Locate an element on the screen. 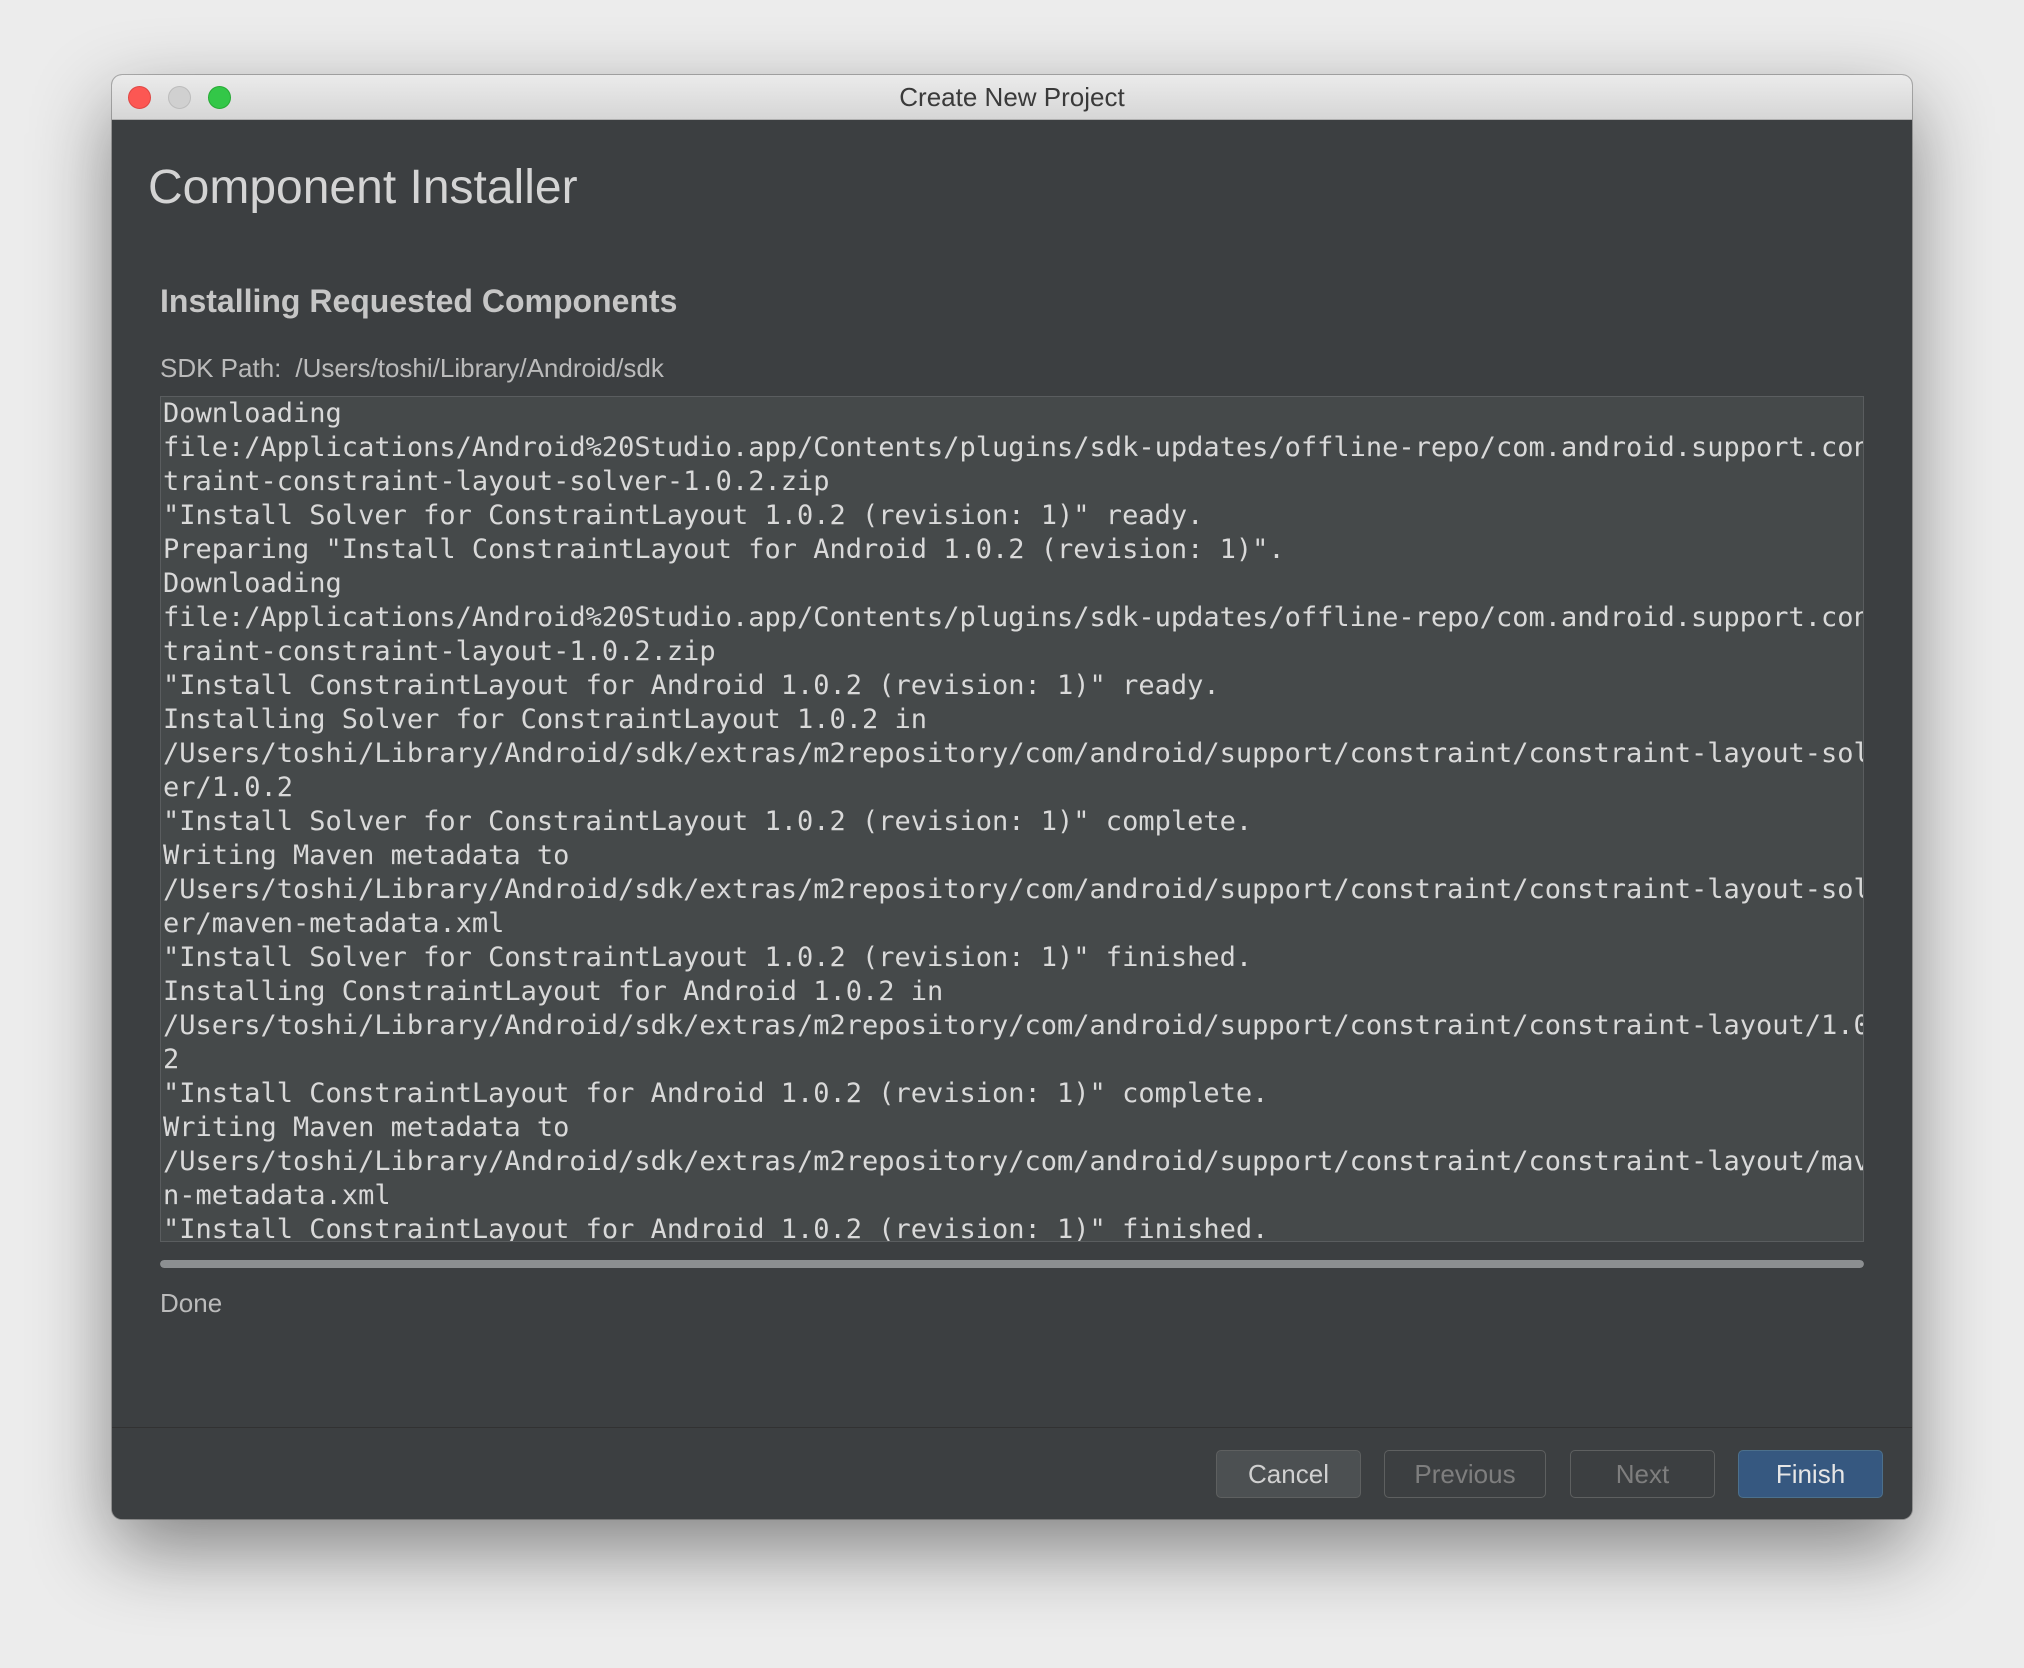 This screenshot has width=2024, height=1668. log-line: er/maven-metadata.xml is located at coordinates (334, 923).